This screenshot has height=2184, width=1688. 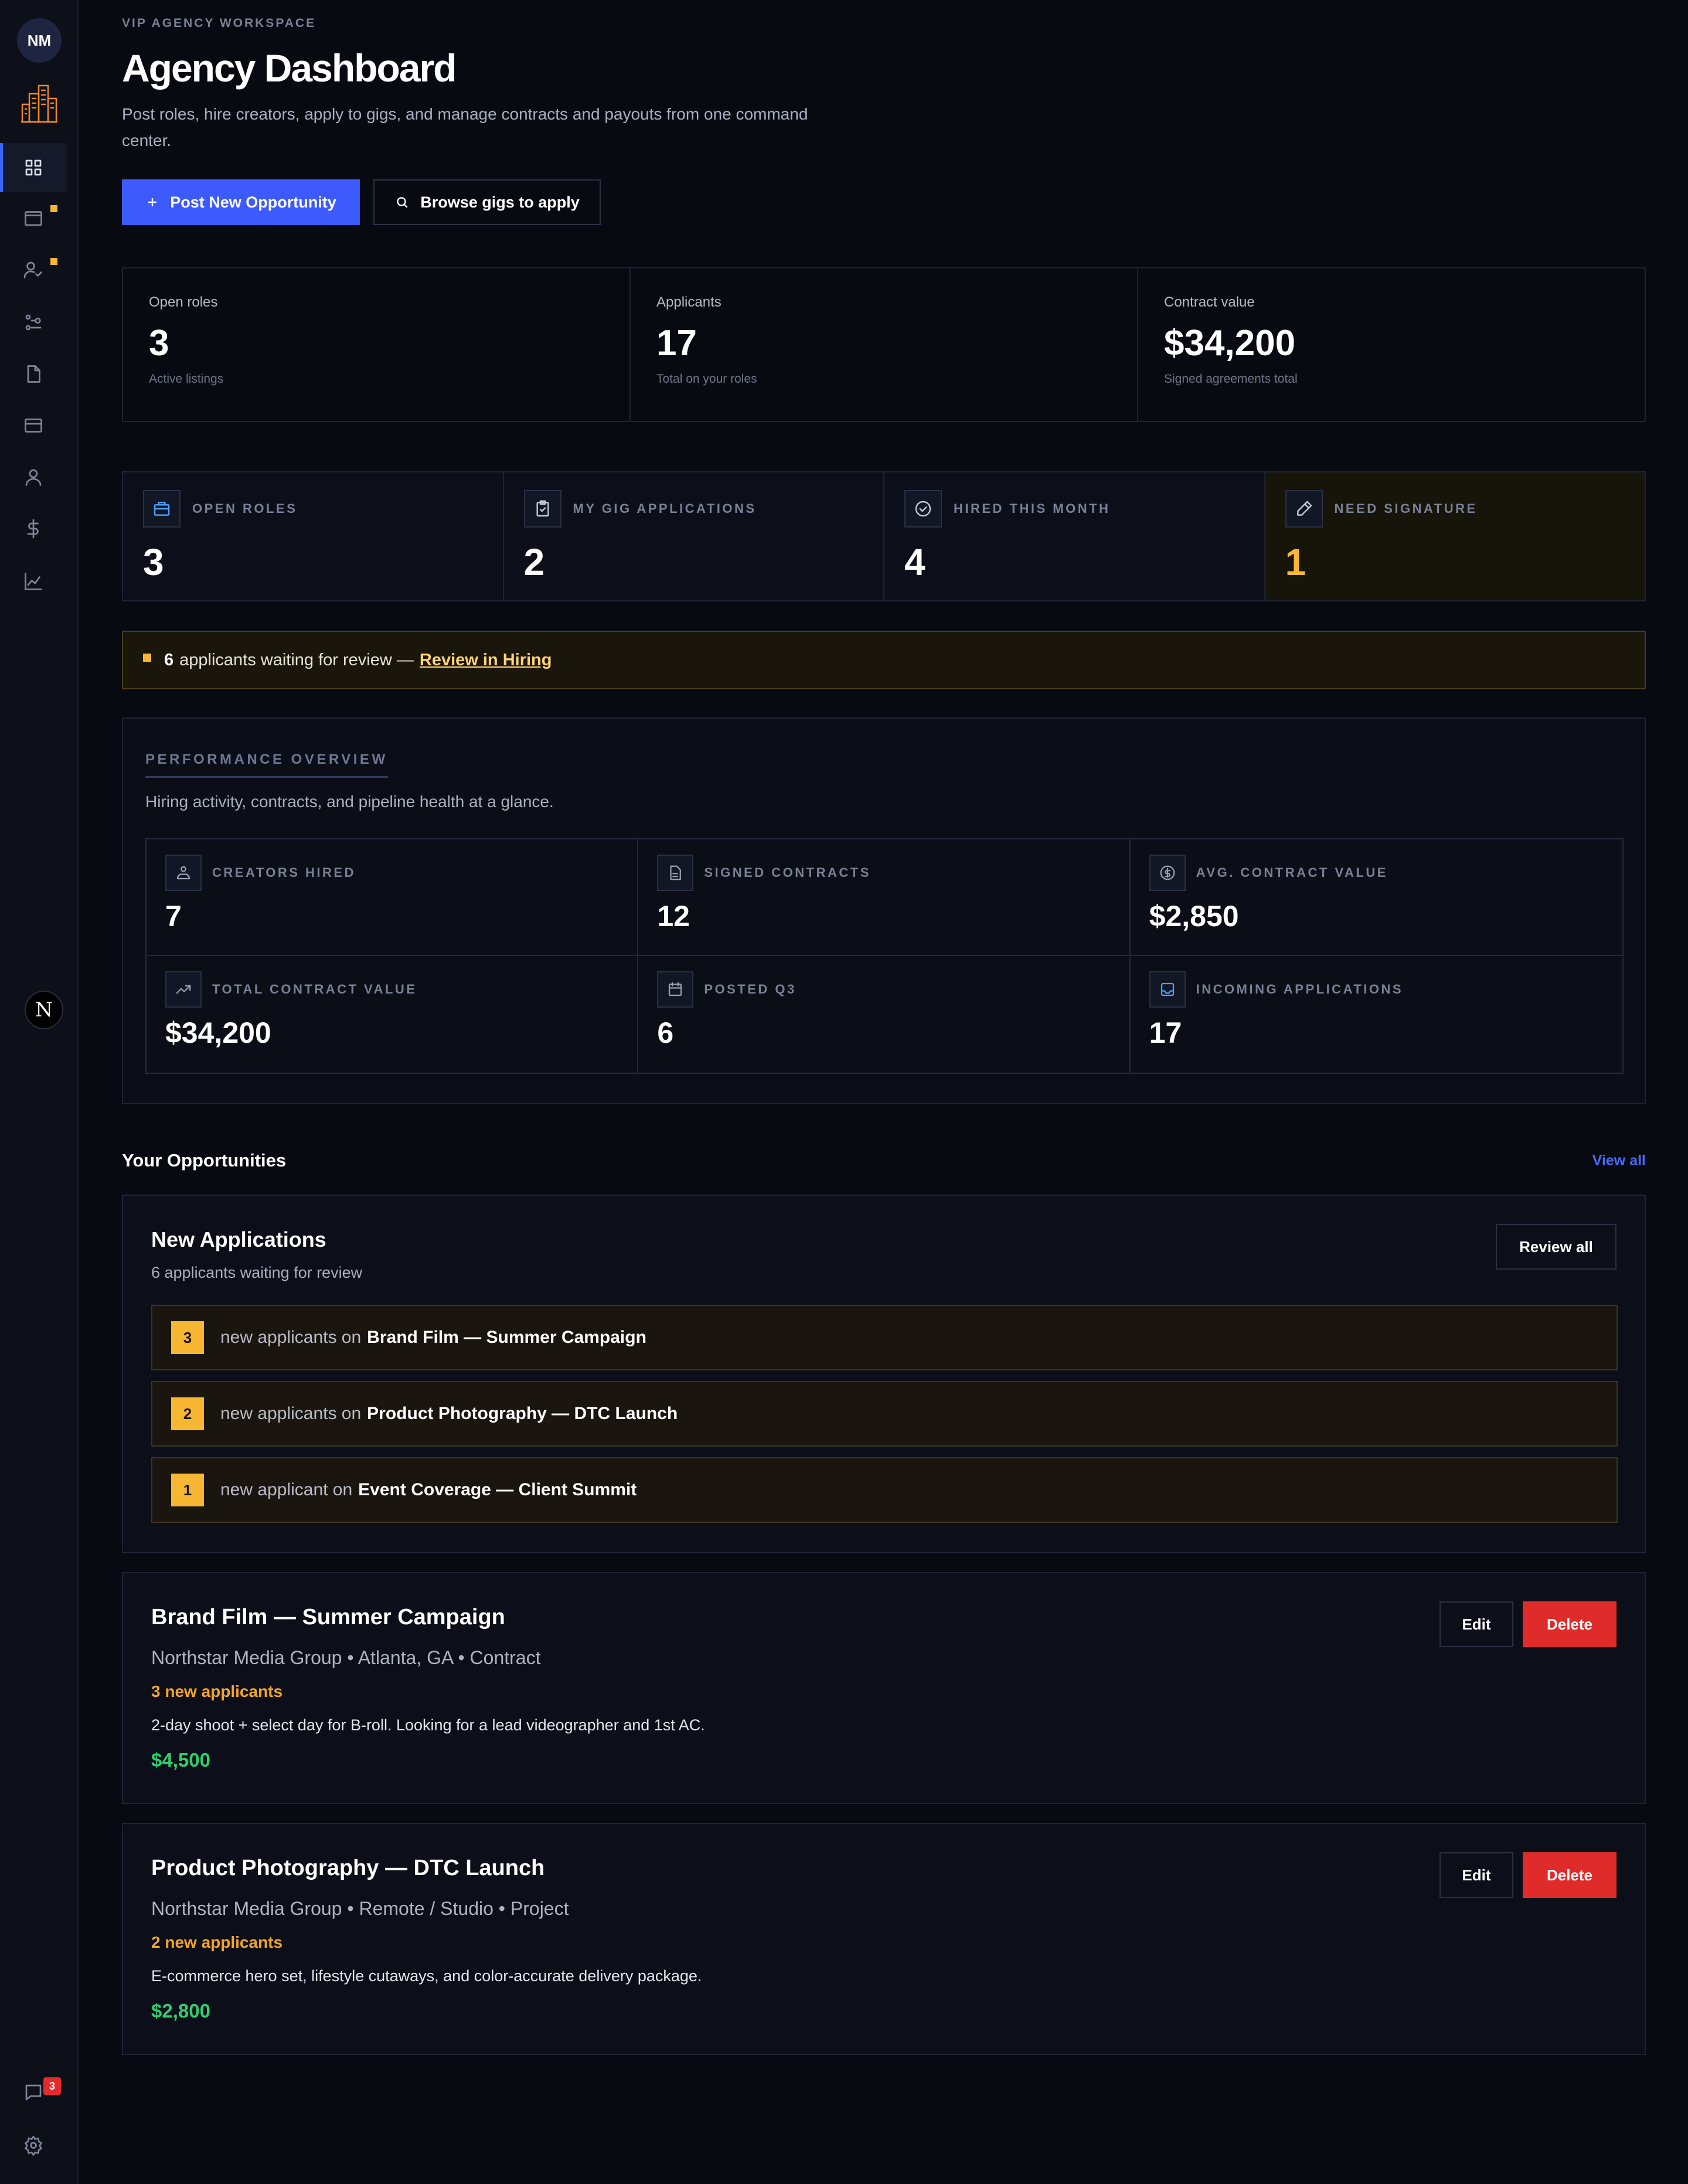 I want to click on nav-analytics, so click(x=34, y=581).